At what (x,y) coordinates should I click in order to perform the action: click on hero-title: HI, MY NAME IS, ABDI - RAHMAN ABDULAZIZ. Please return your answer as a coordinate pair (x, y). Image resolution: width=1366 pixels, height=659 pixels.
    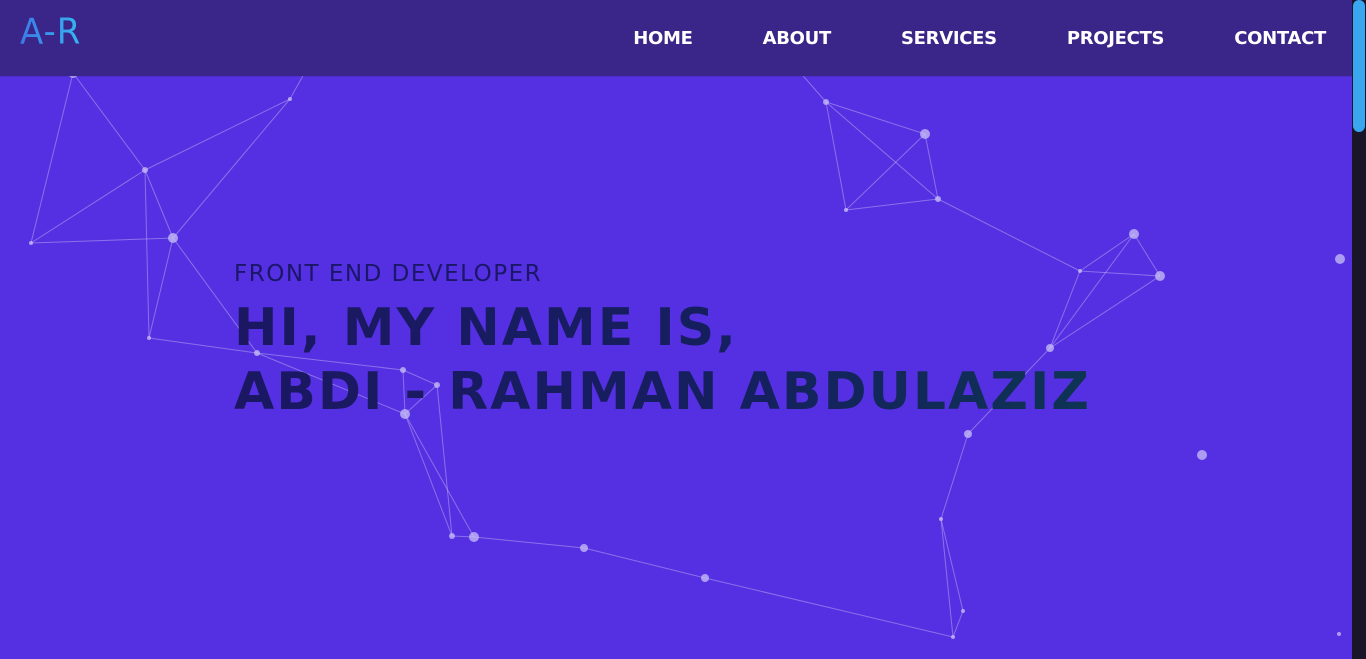
    Looking at the image, I should click on (662, 360).